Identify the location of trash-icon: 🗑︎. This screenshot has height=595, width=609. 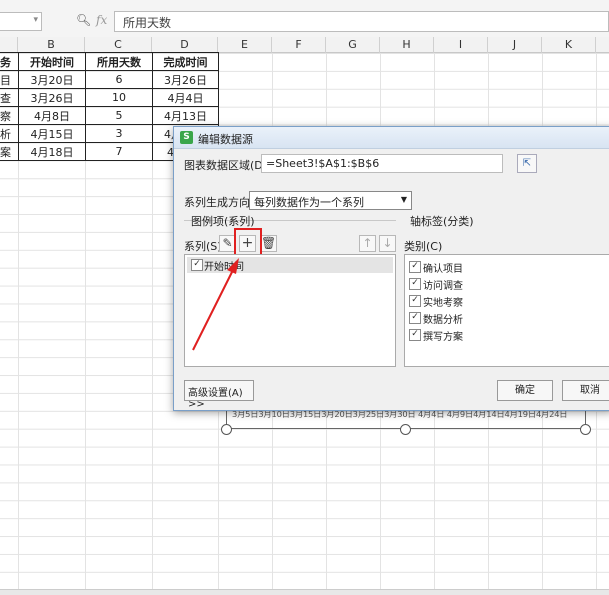
(269, 243).